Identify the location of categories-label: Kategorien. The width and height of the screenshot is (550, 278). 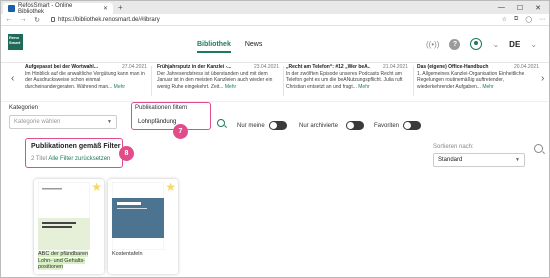
(24, 108).